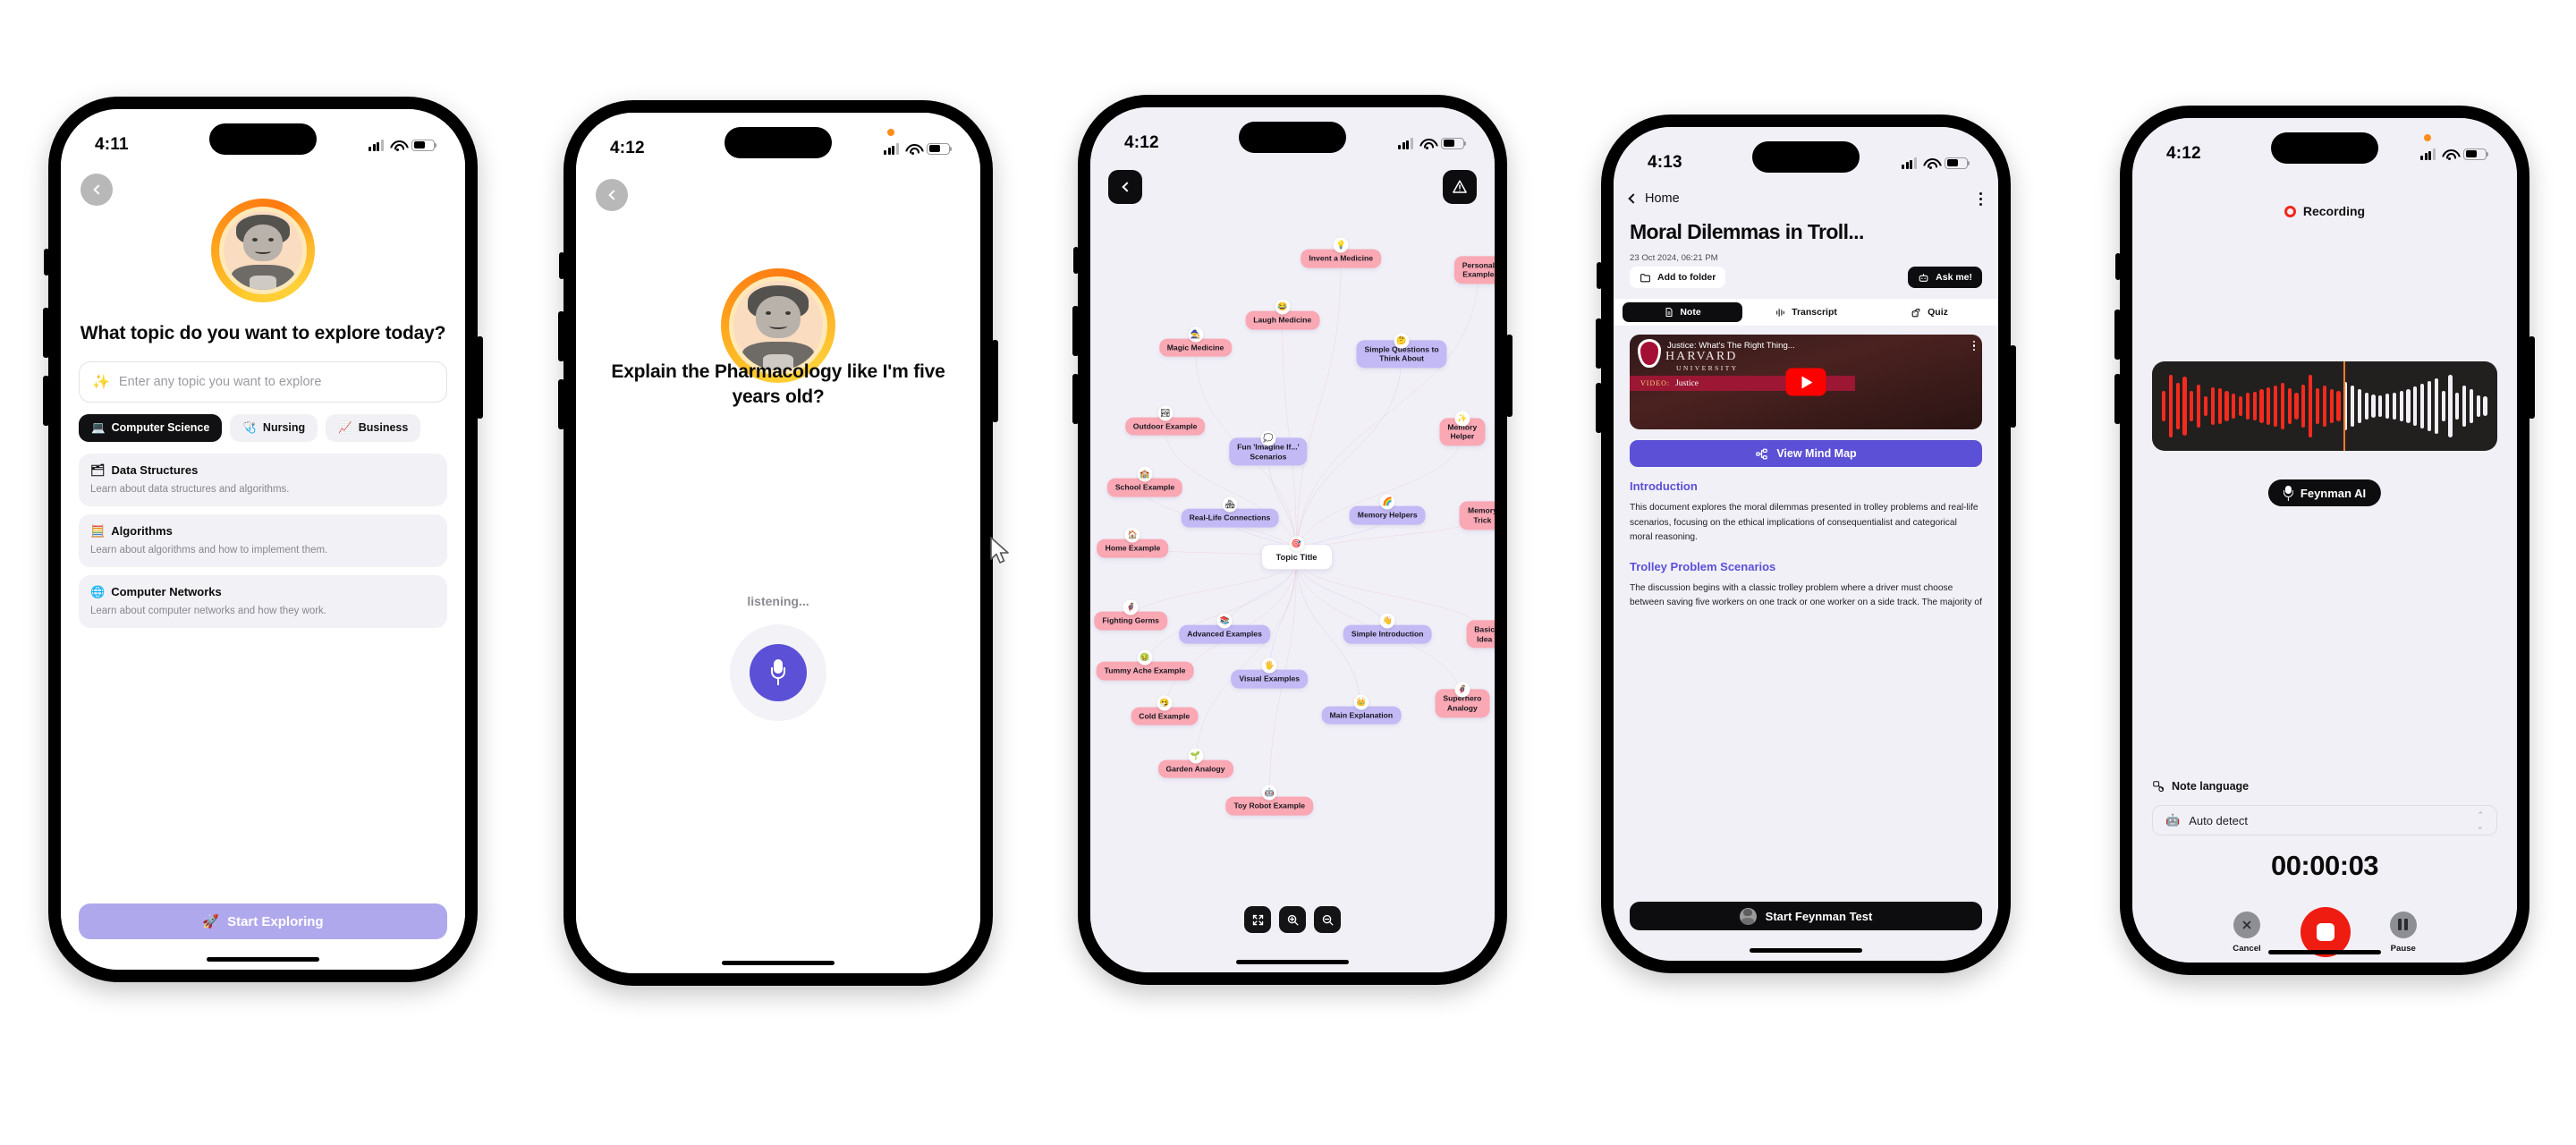 This screenshot has height=1145, width=2576. I want to click on mindmap-node-icon: 👋, so click(1387, 621).